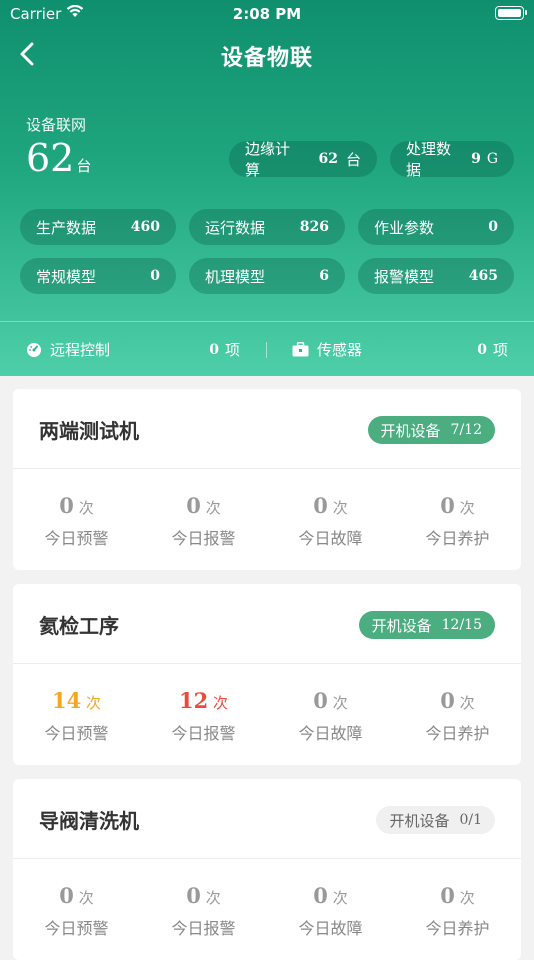 The height and width of the screenshot is (960, 534). What do you see at coordinates (267, 276) in the screenshot?
I see `stat-mechanism-model: 机理模型 6` at bounding box center [267, 276].